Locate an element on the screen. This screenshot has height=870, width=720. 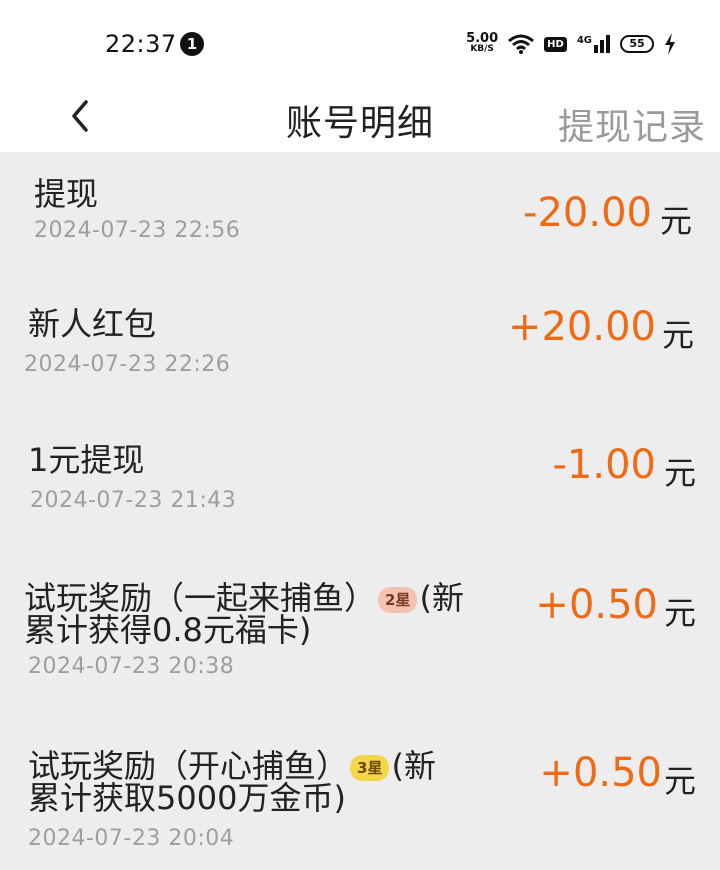
notification-badge: 1 is located at coordinates (192, 44).